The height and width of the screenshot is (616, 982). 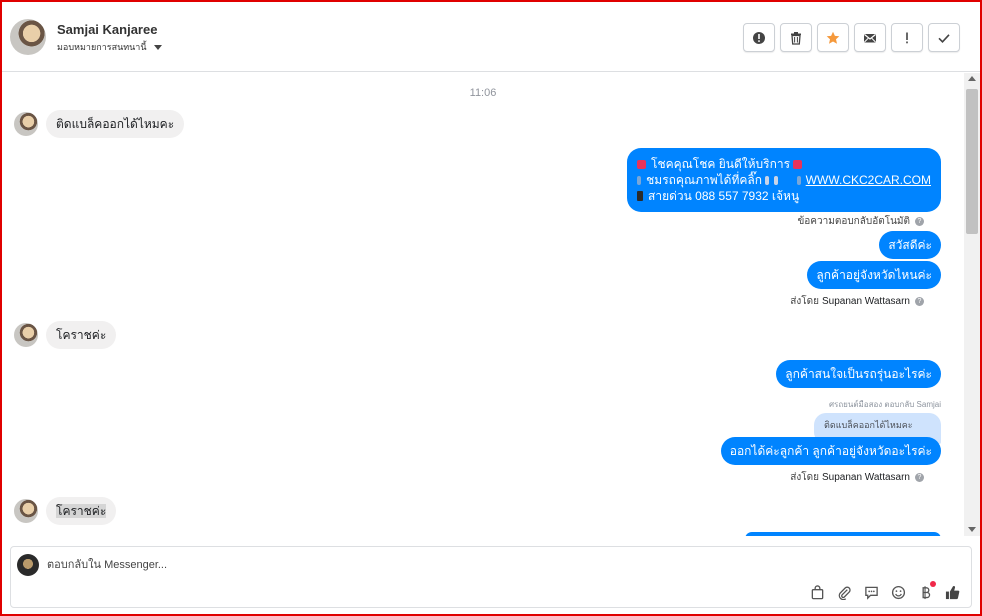 I want to click on smiley-icon, so click(x=898, y=592).